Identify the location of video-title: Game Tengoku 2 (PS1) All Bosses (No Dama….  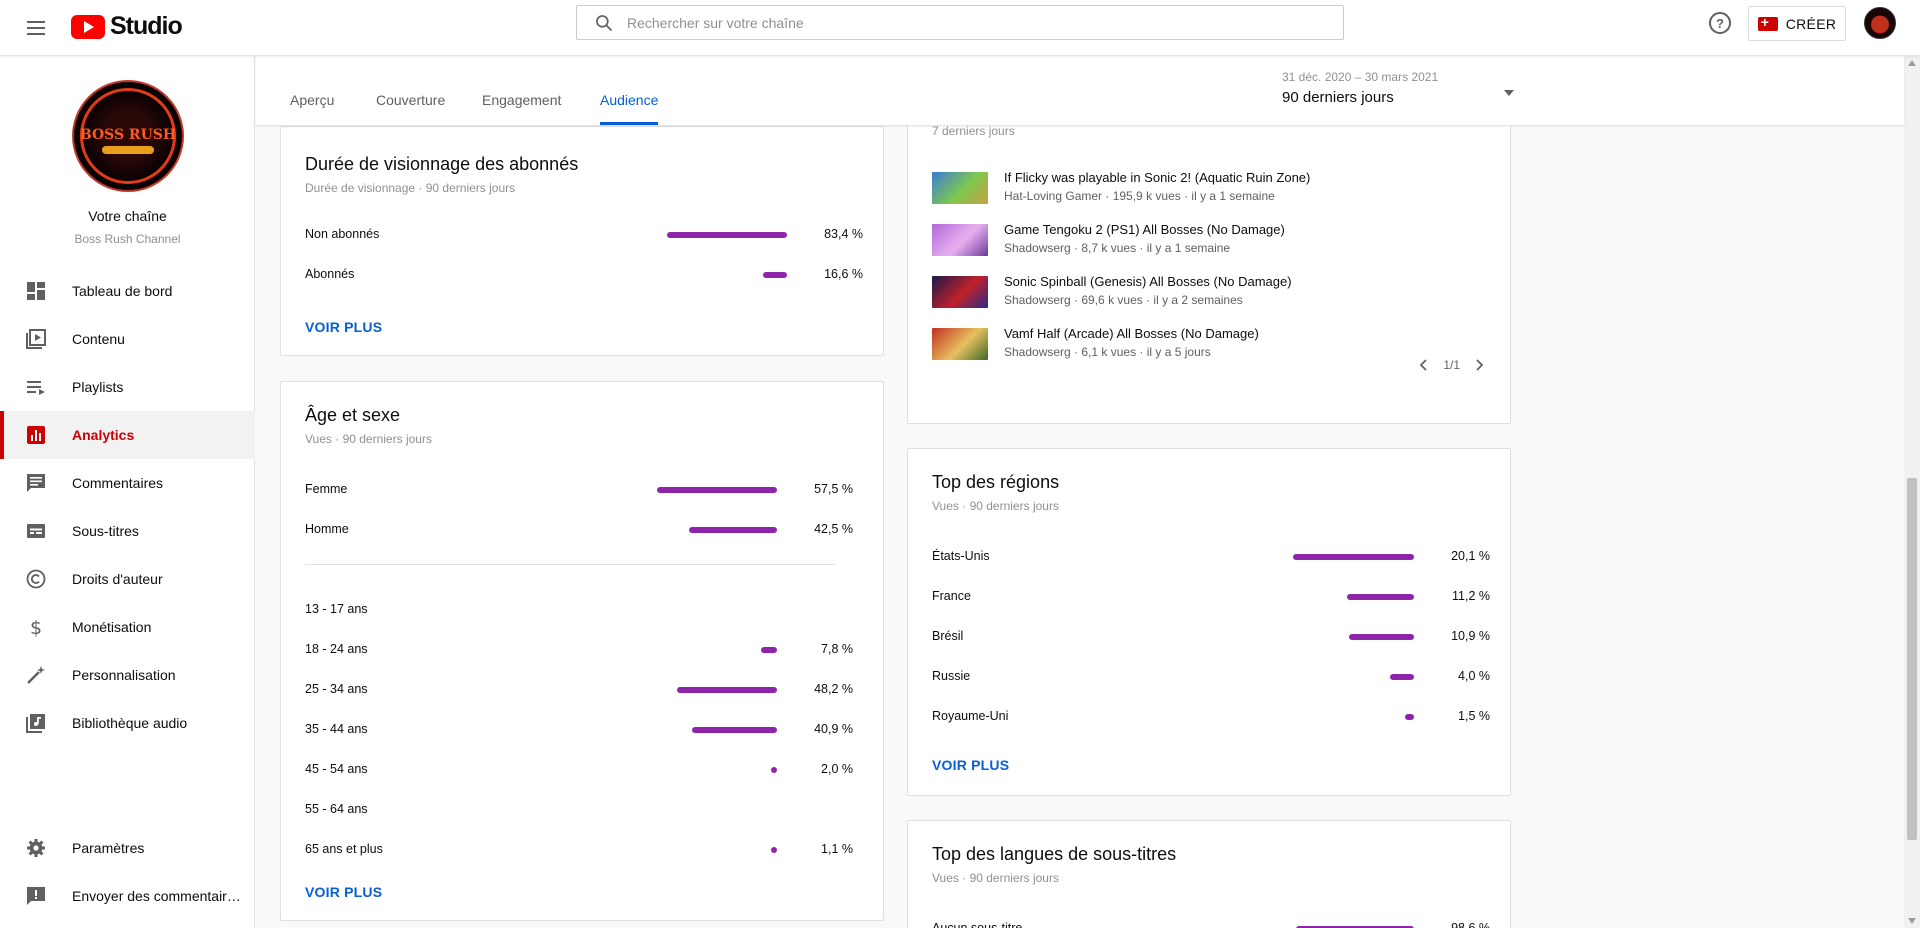
(1144, 229).